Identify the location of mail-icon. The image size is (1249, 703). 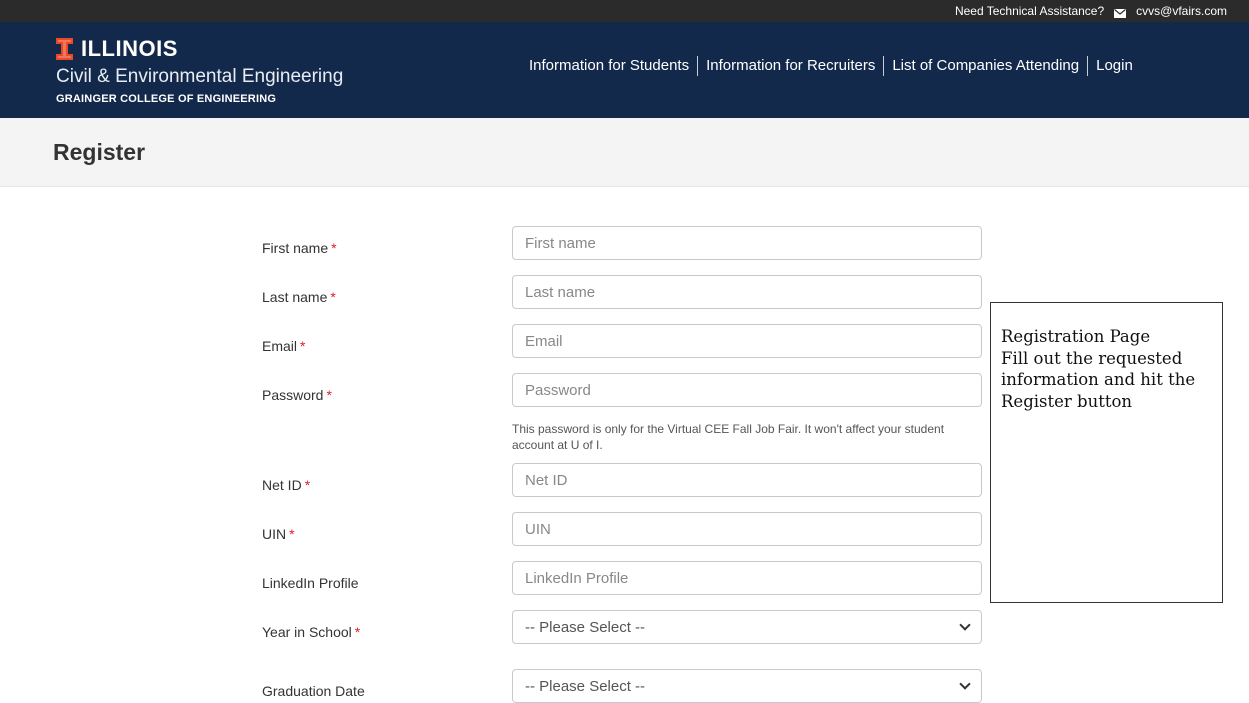
(1120, 12).